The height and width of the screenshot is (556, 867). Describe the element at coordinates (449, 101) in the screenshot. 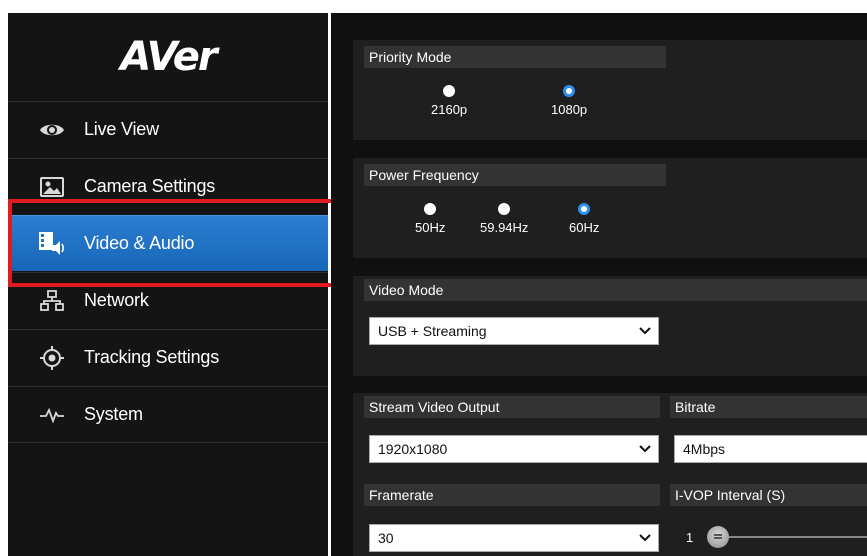

I see `priority-mode-option-2160p: 2160p` at that location.